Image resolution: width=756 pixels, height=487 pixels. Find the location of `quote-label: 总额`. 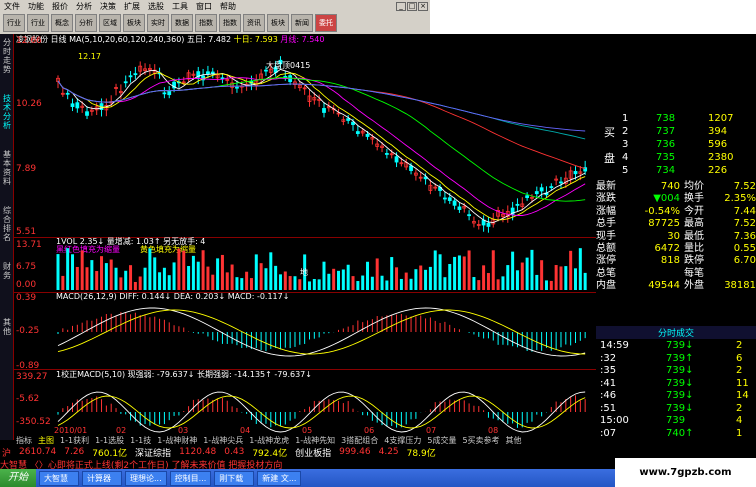

quote-label: 总额 is located at coordinates (606, 248).